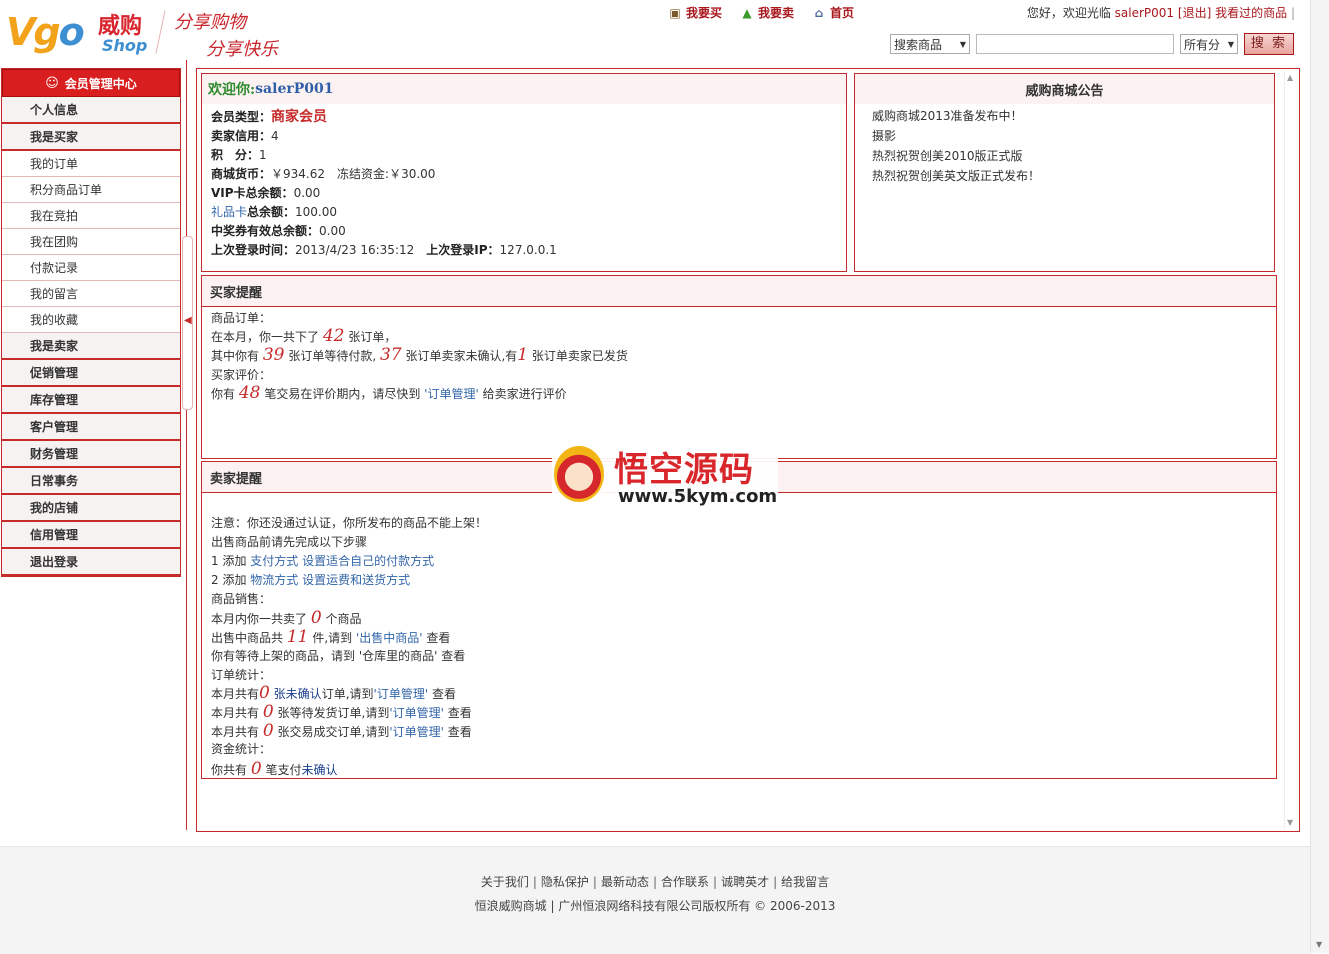 The image size is (1329, 954). Describe the element at coordinates (186, 445) in the screenshot. I see `frame-divider` at that location.